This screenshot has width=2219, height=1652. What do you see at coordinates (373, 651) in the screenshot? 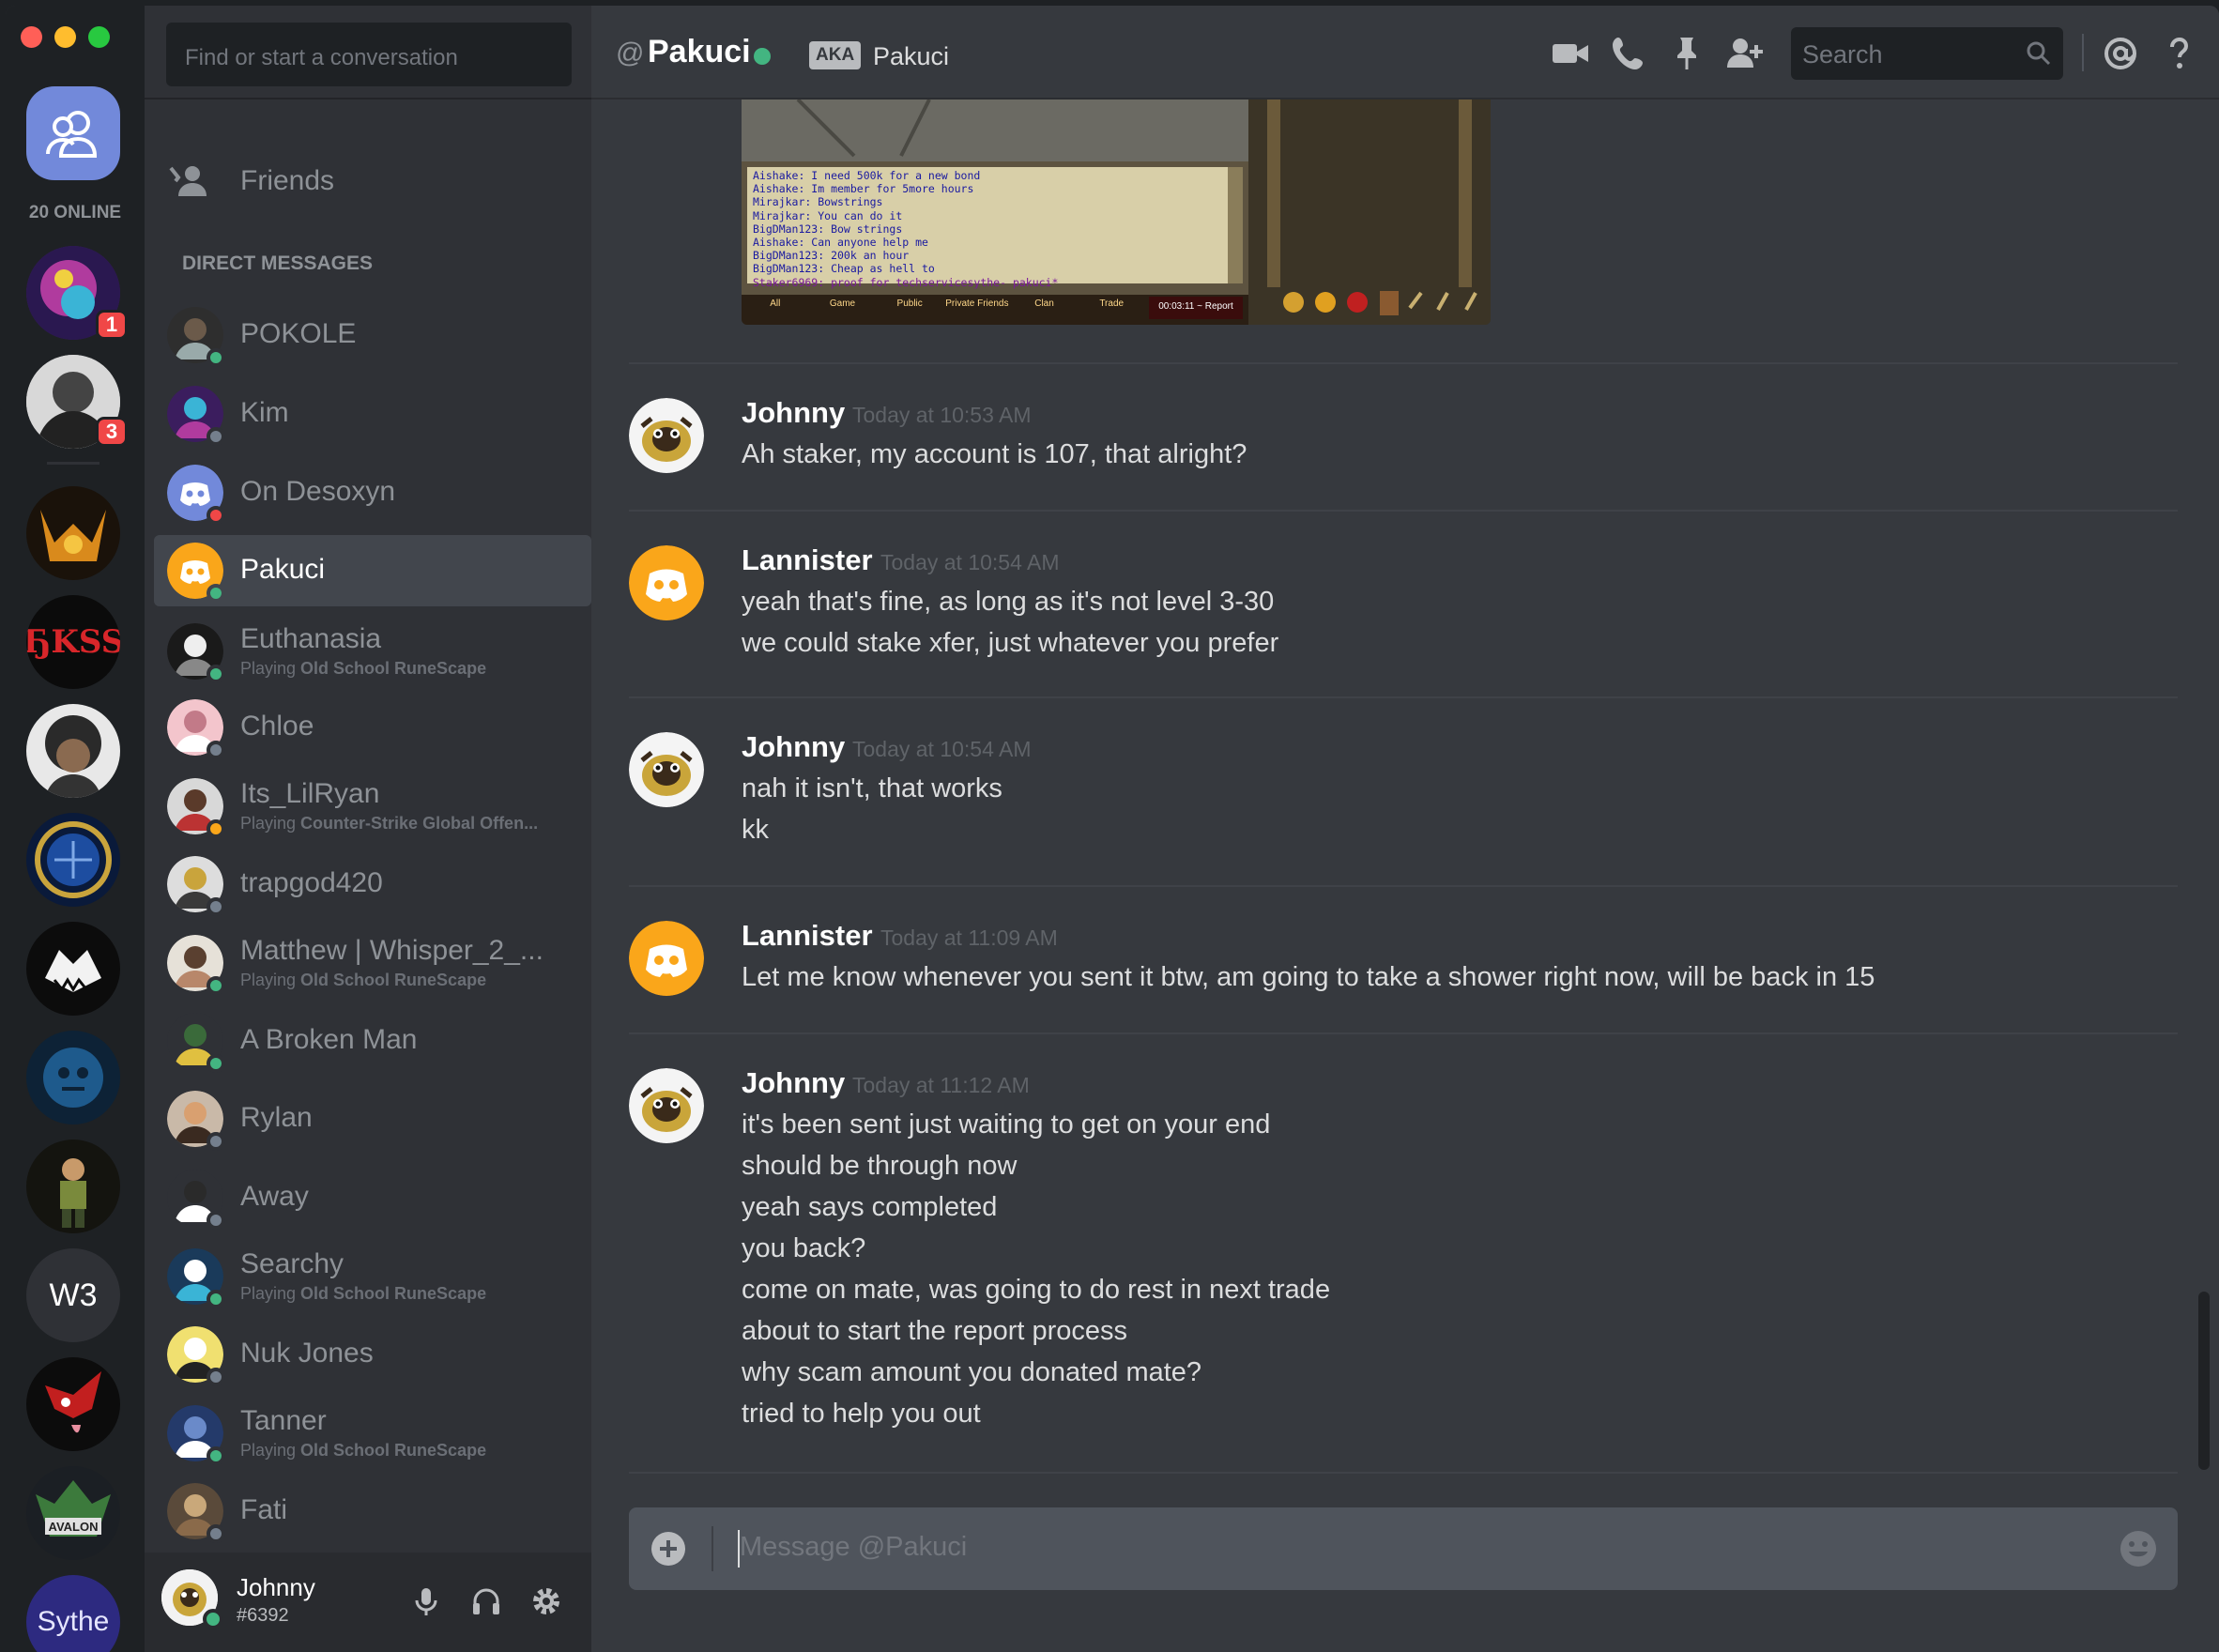
I see `dm-item: Euthanasia Playing Old School RuneScape` at bounding box center [373, 651].